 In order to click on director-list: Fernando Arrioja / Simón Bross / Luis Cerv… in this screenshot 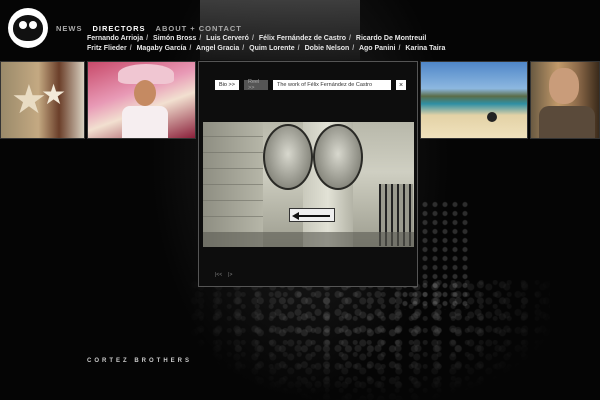, I will do `click(277, 44)`.